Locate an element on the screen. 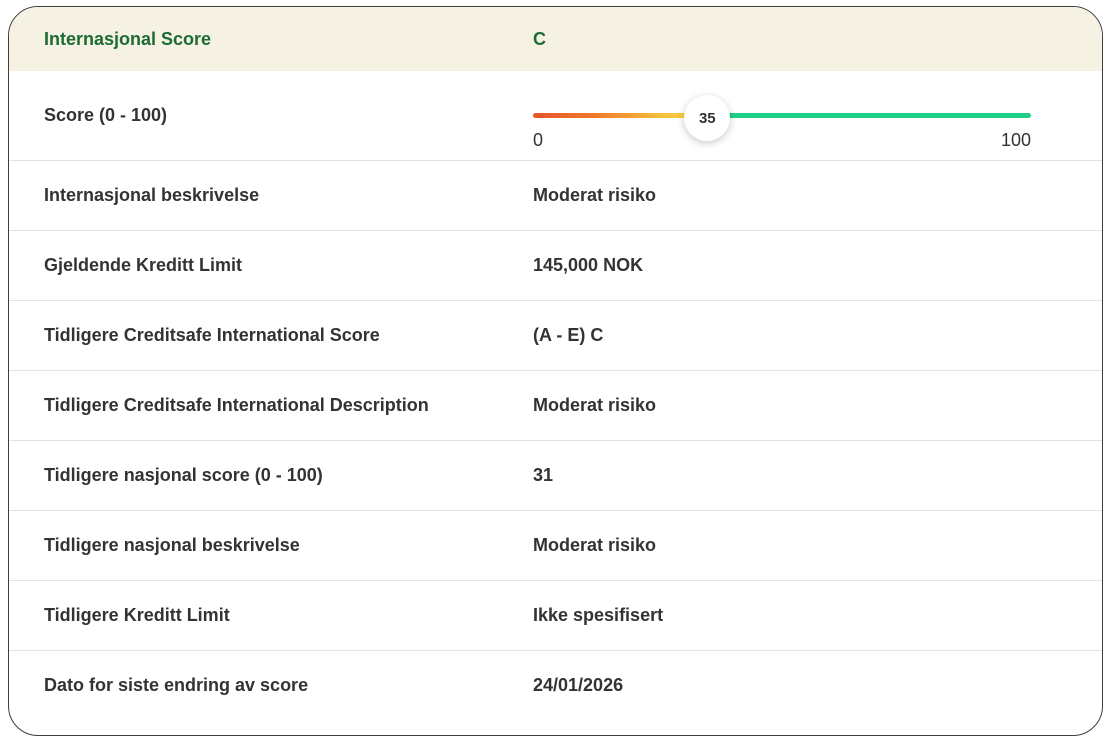  table-row: Tidligere Kreditt Limit Ikke spesifisert is located at coordinates (555, 615).